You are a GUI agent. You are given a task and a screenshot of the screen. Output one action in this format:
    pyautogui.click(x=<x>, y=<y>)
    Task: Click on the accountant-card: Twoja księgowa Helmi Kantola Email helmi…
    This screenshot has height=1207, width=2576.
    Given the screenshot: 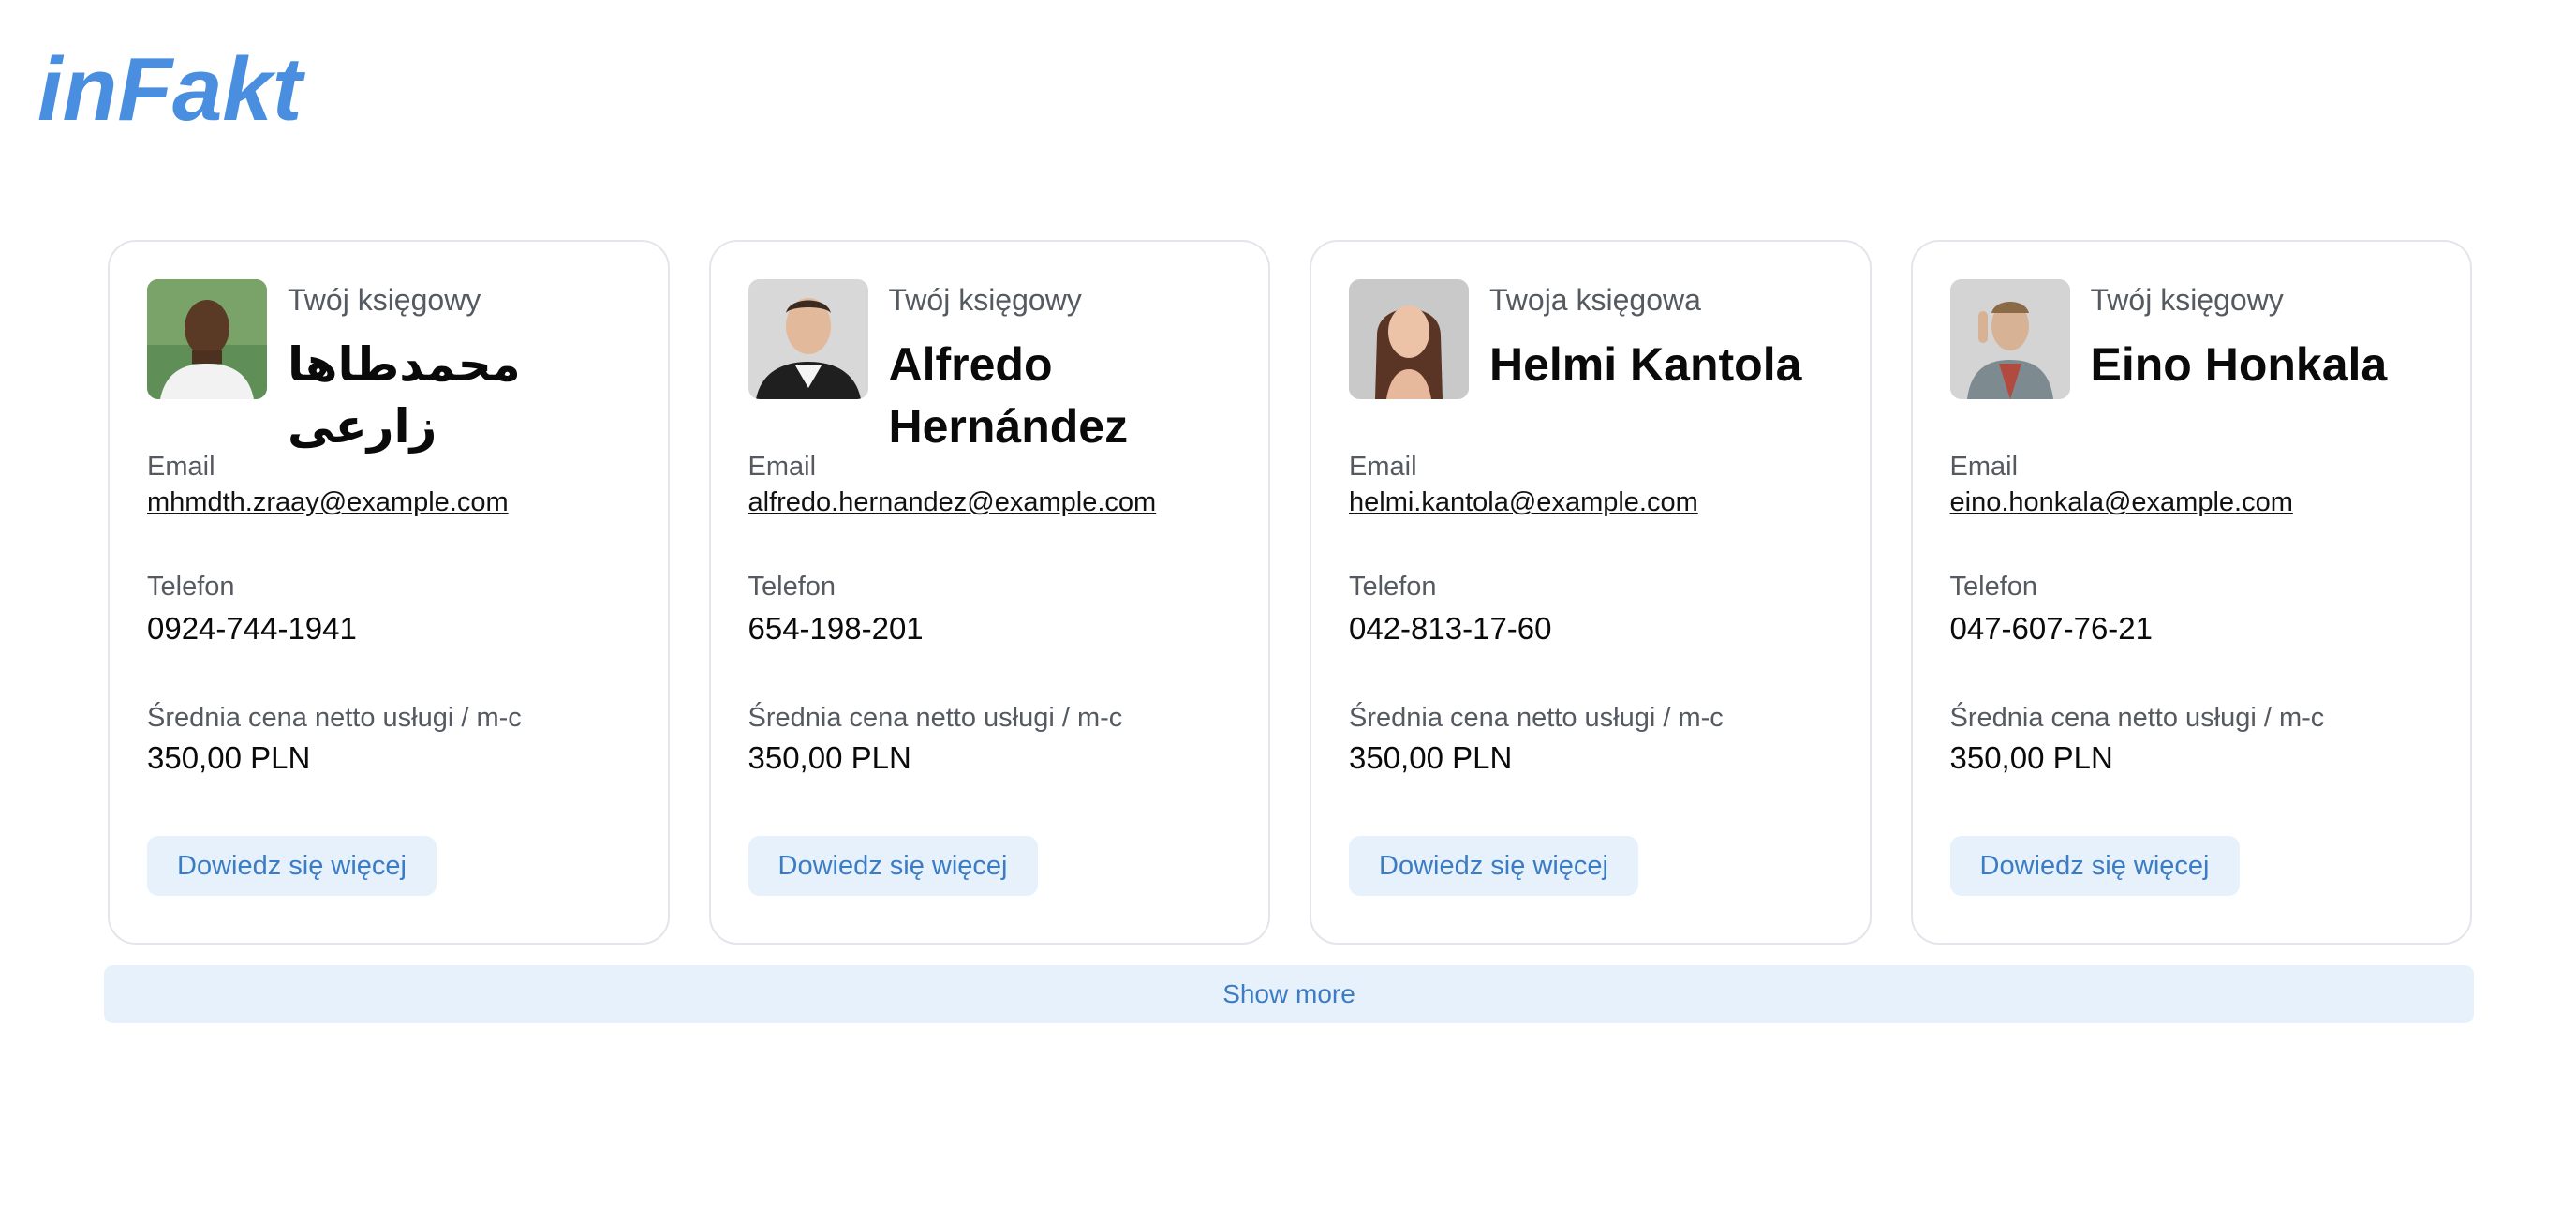 What is the action you would take?
    pyautogui.click(x=1591, y=592)
    